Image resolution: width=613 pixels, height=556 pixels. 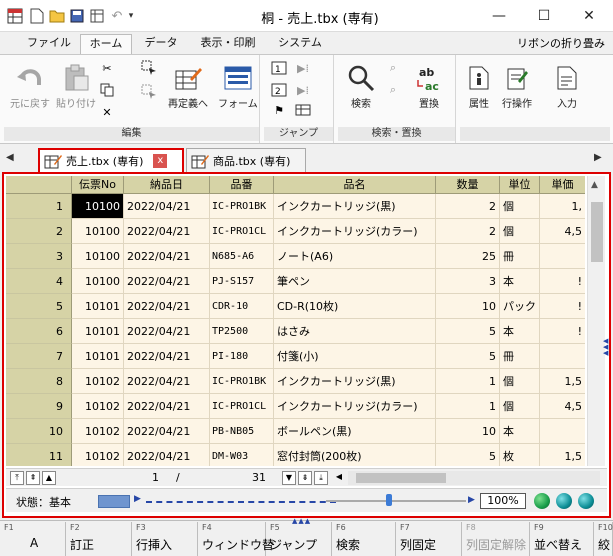 I want to click on col-header-date: 納品日, so click(x=167, y=185).